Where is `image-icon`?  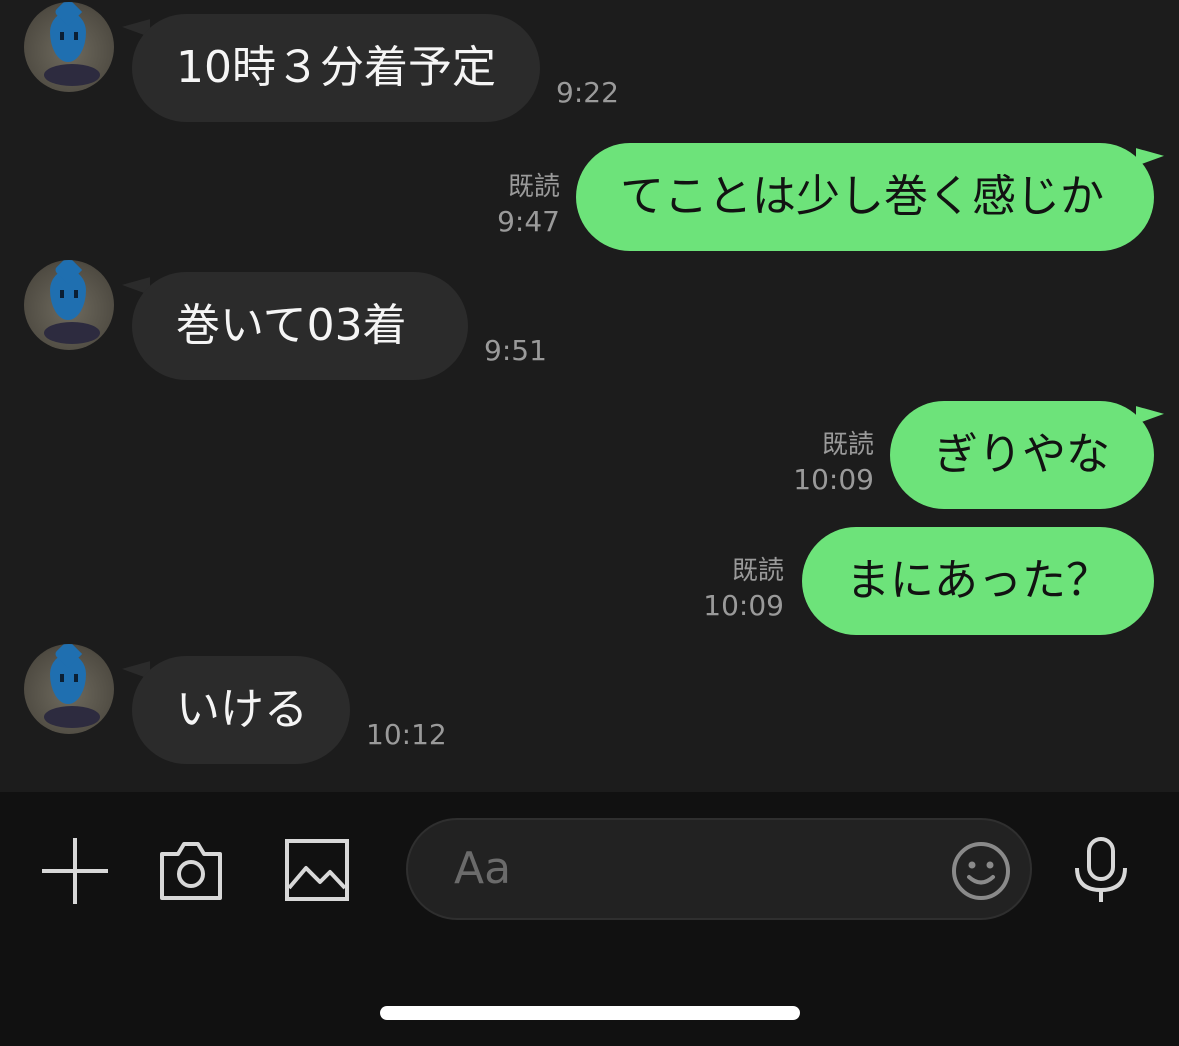 image-icon is located at coordinates (317, 870).